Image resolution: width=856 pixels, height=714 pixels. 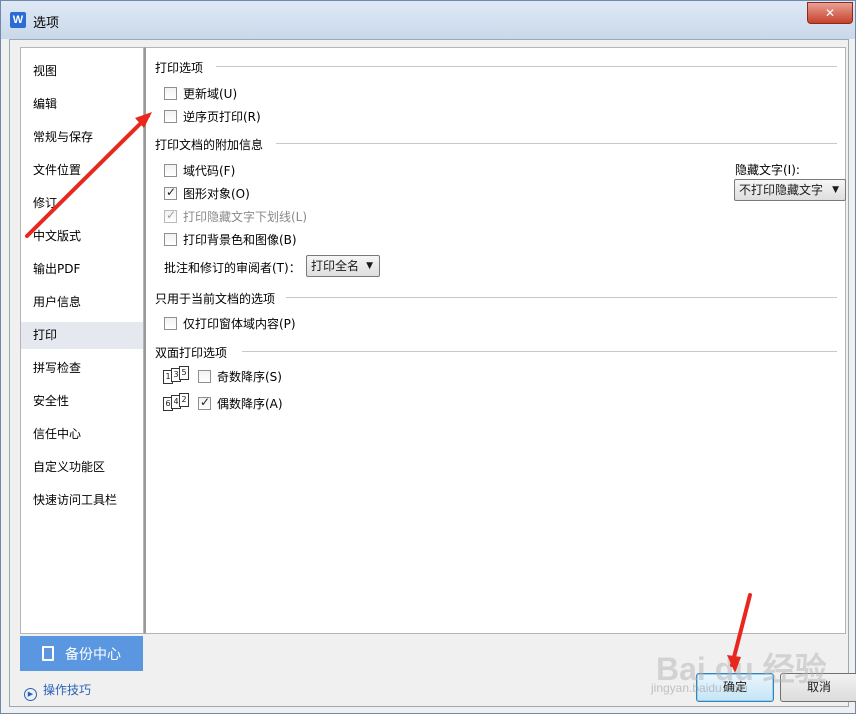 I want to click on sidebar-item-view: 视图, so click(x=82, y=71).